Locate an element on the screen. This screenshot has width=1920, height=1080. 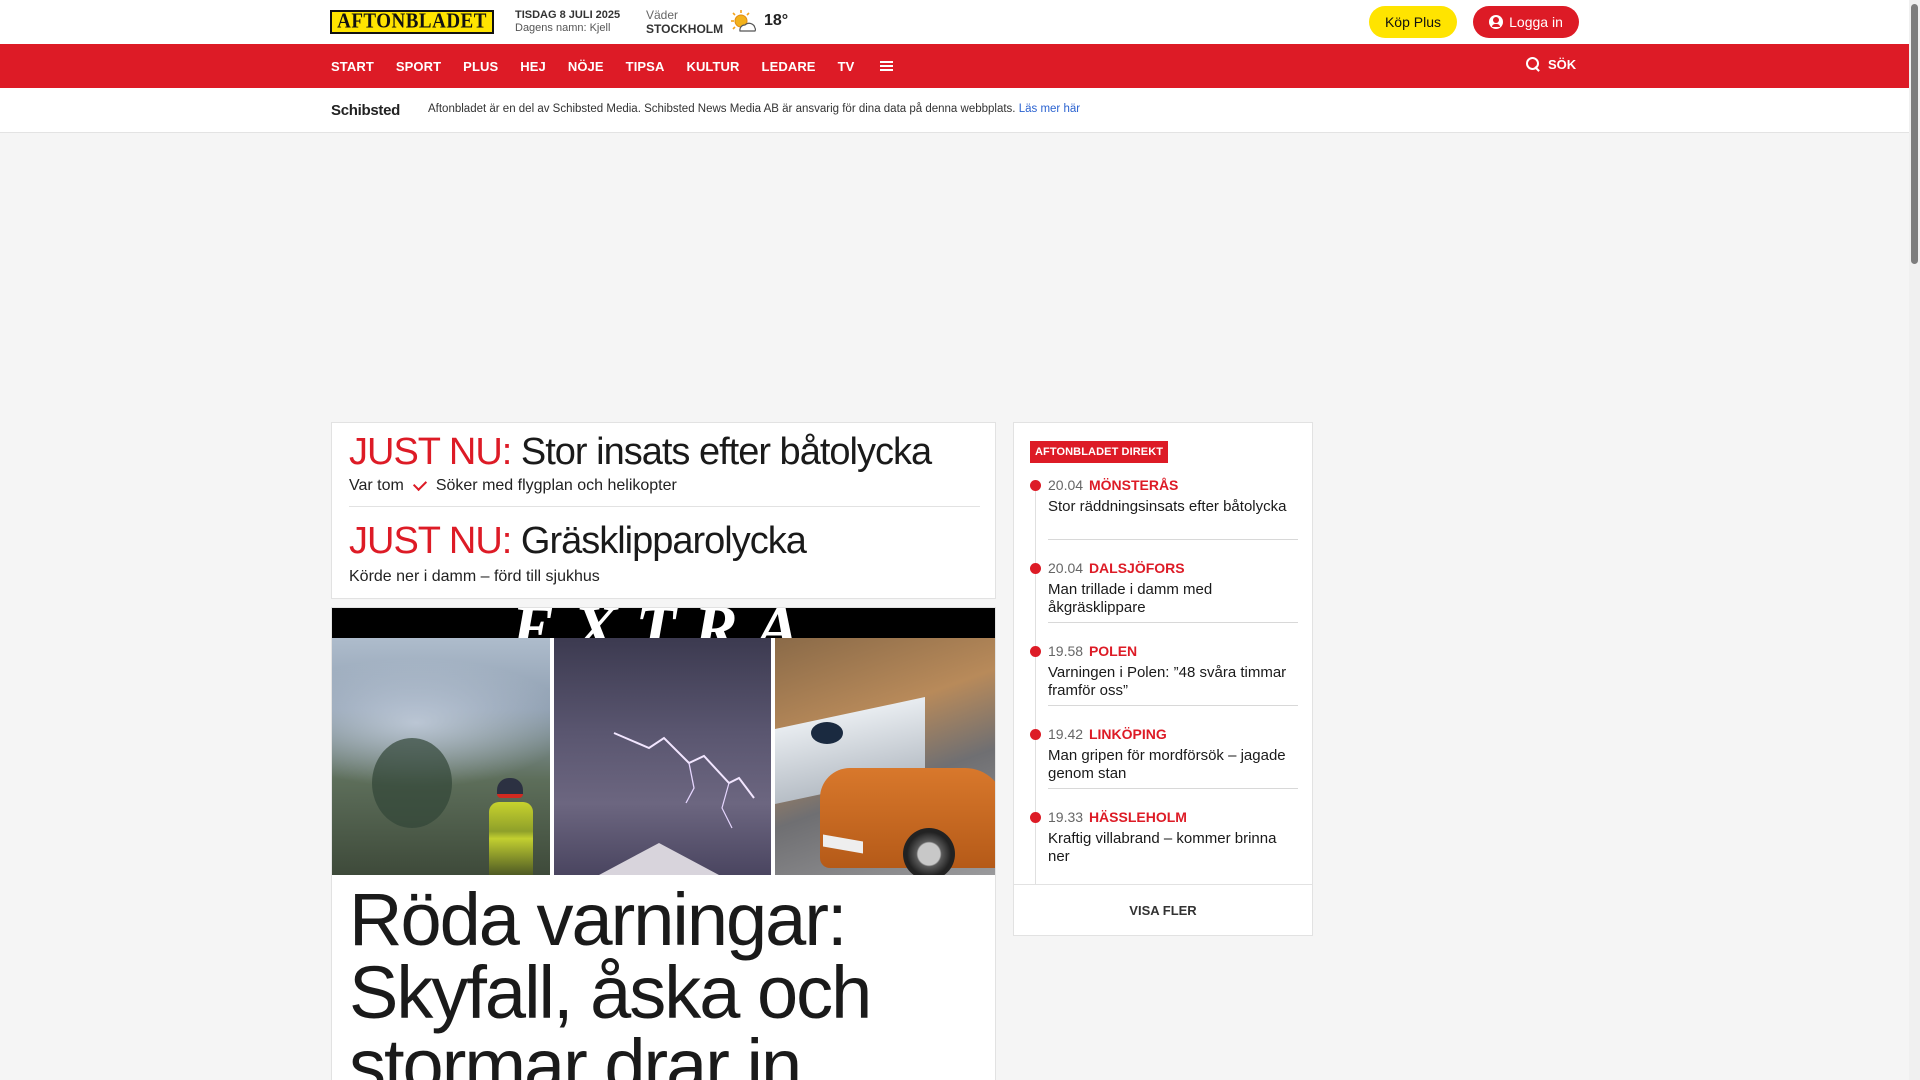
storm-damage-photo is located at coordinates (885, 756).